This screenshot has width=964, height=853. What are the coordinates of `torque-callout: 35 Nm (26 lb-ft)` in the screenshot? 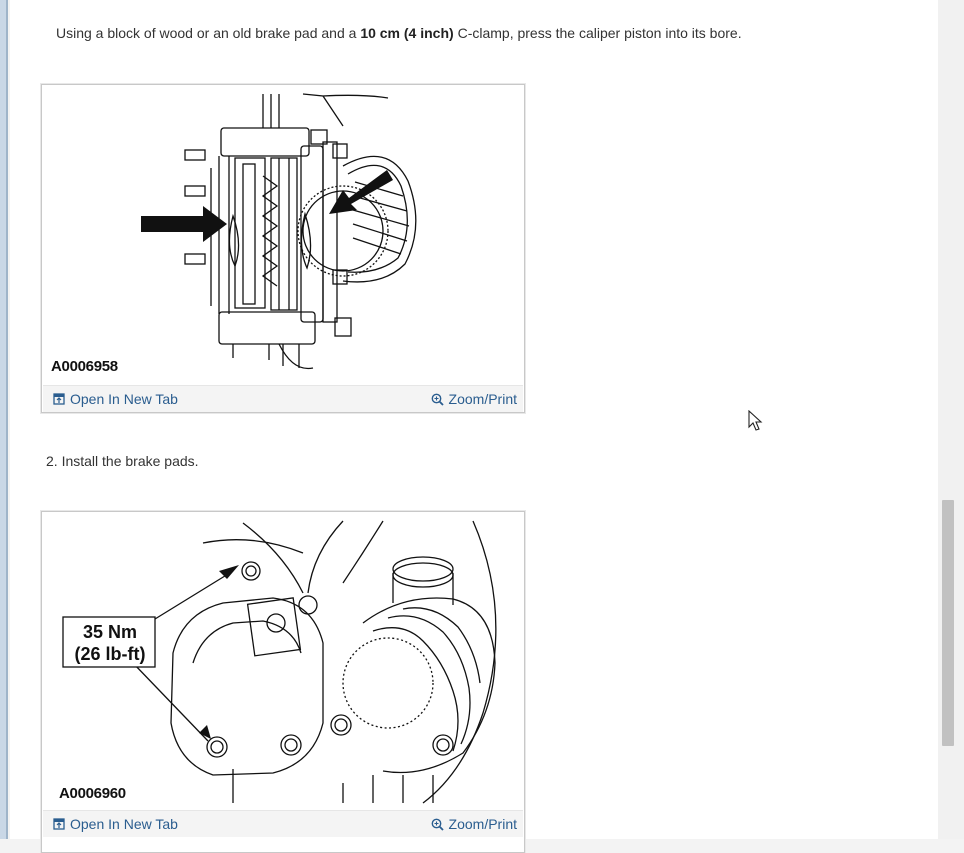 It's located at (110, 643).